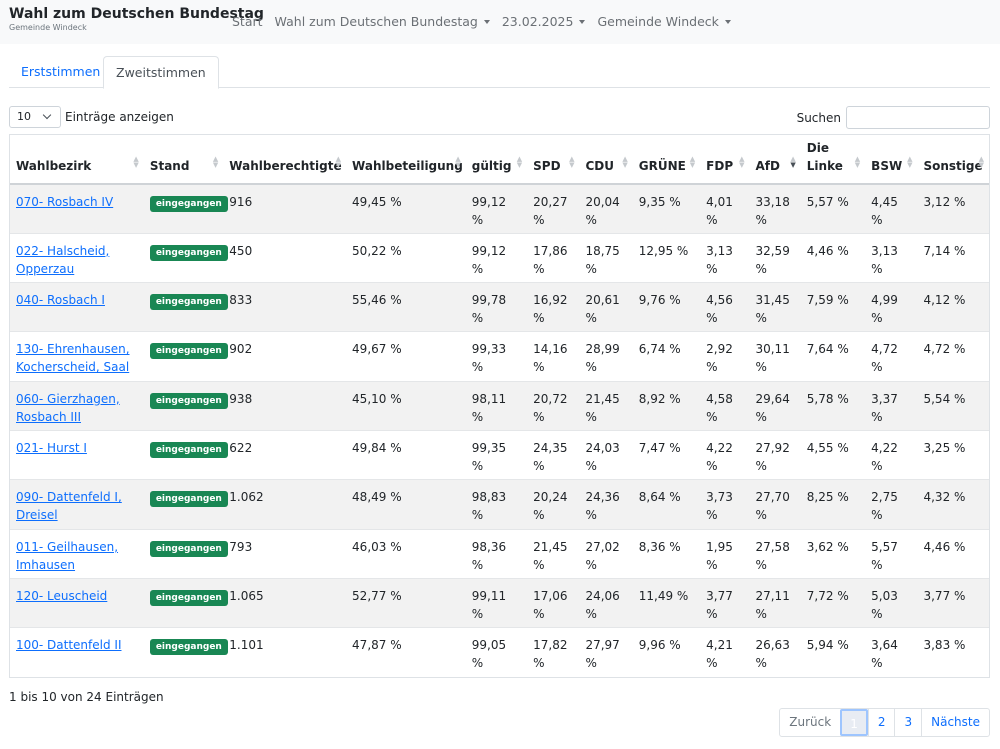 The width and height of the screenshot is (1000, 749). Describe the element at coordinates (24, 116) in the screenshot. I see `page-length-value: 10` at that location.